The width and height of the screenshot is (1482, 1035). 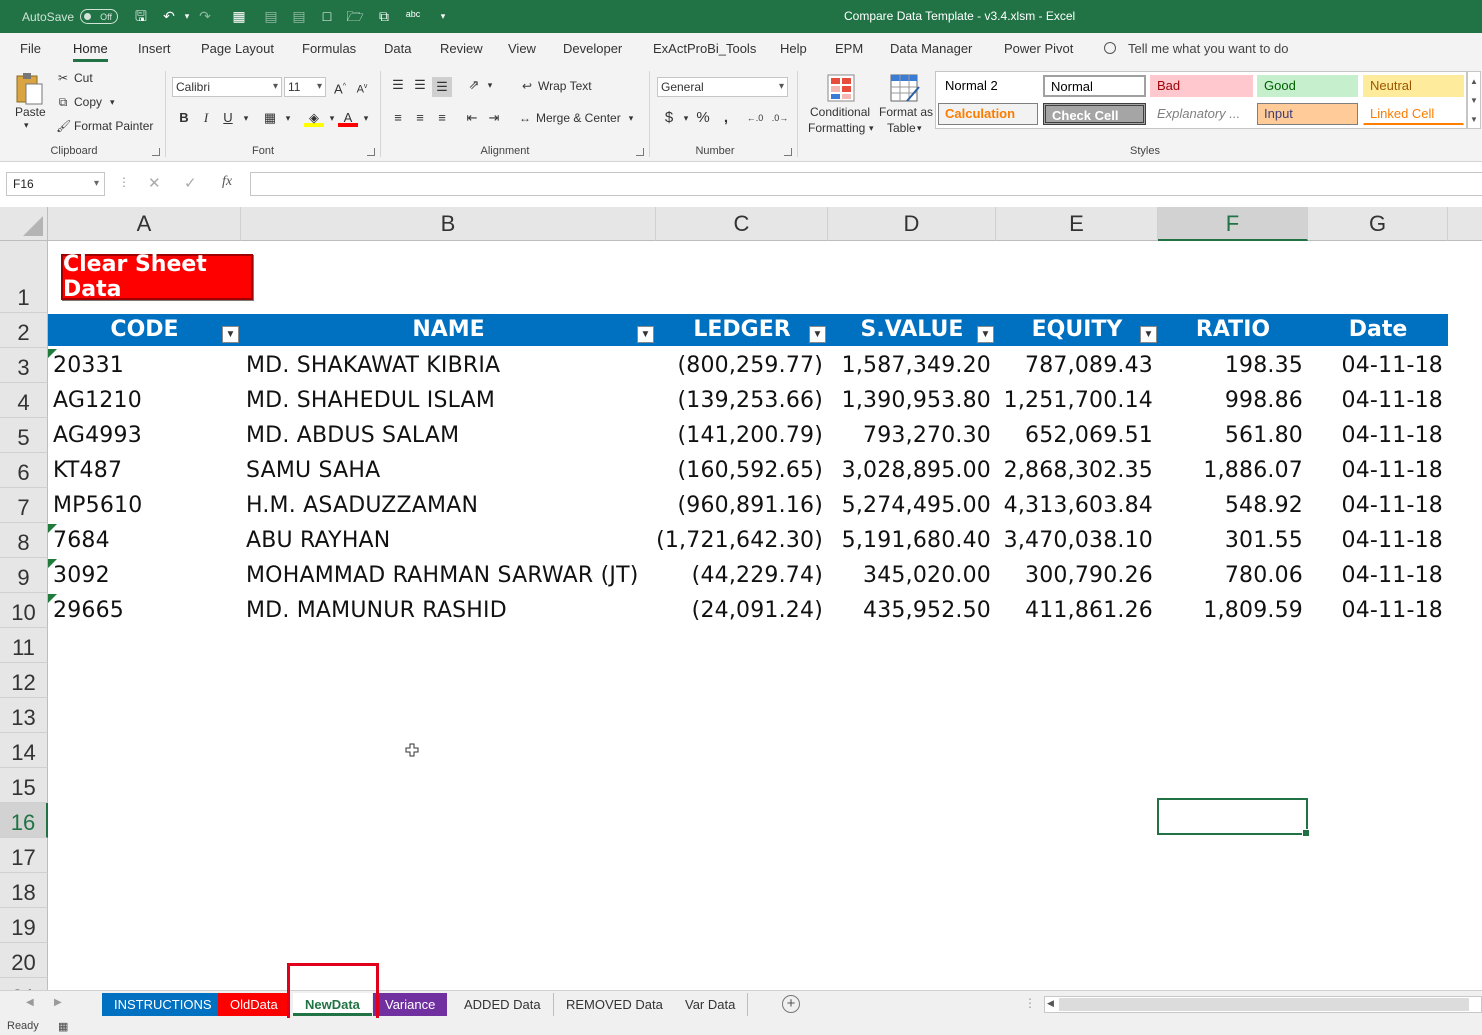 What do you see at coordinates (74, 78) in the screenshot?
I see `cut-button: ✂ Cut` at bounding box center [74, 78].